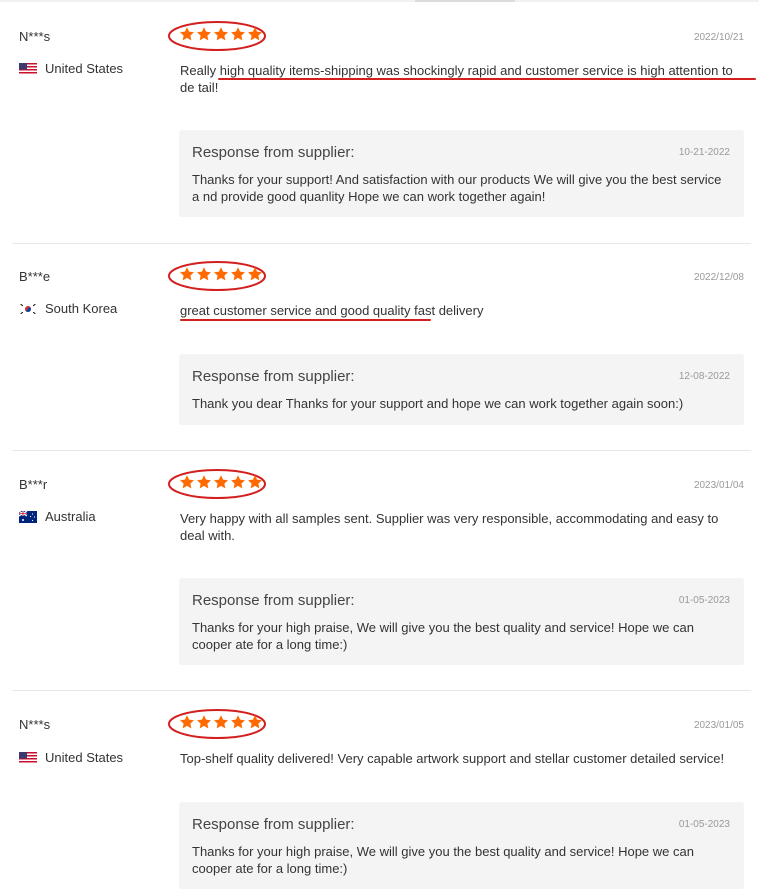  Describe the element at coordinates (718, 485) in the screenshot. I see `review-date: 2023/01/04` at that location.